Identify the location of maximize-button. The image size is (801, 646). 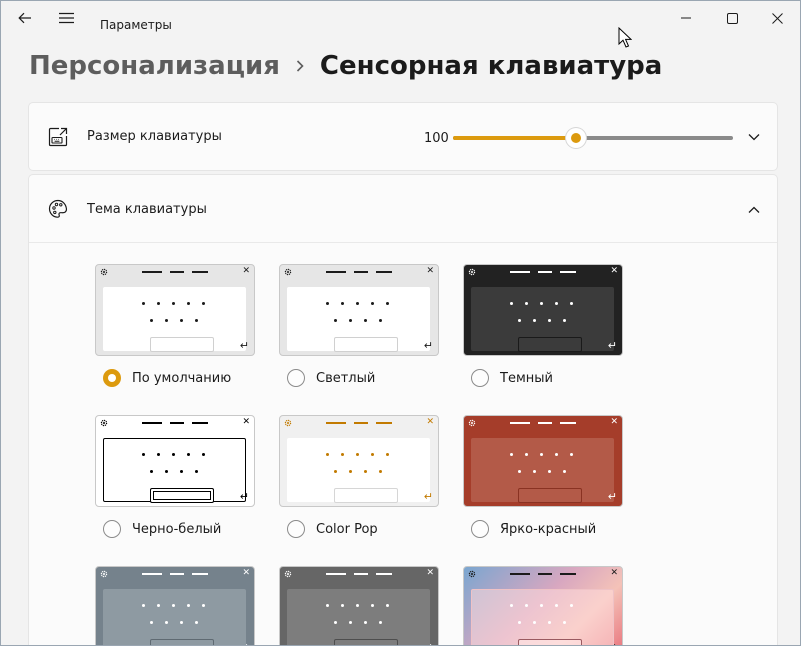
(732, 18).